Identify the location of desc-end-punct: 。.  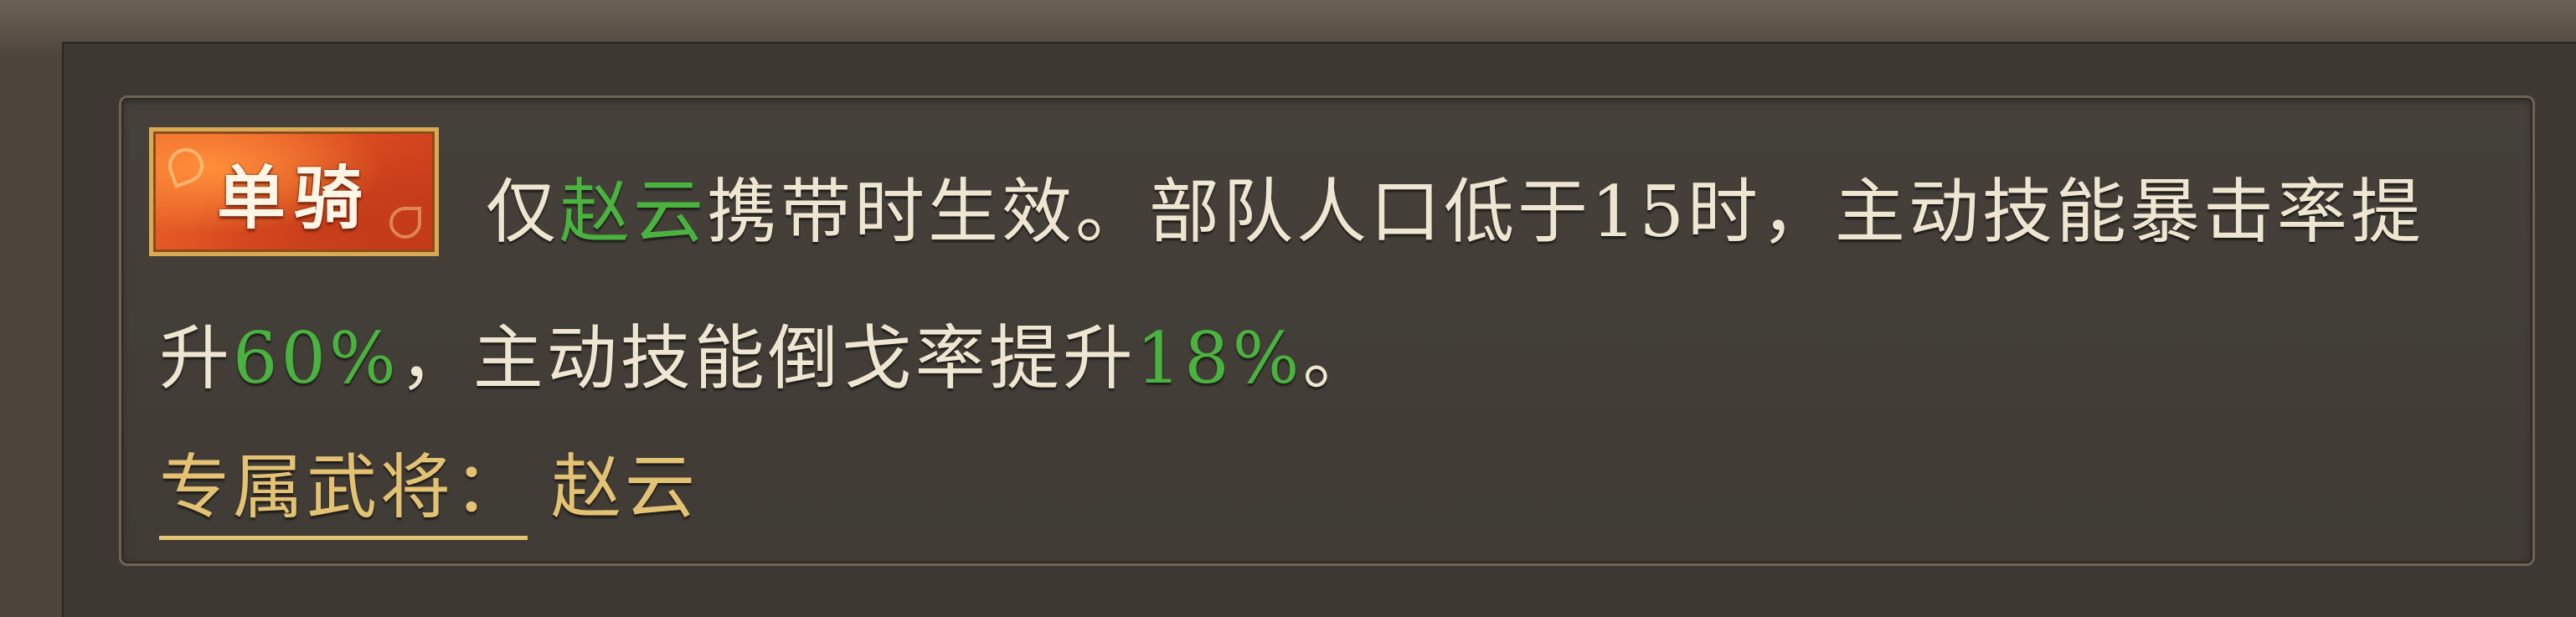
(1339, 358).